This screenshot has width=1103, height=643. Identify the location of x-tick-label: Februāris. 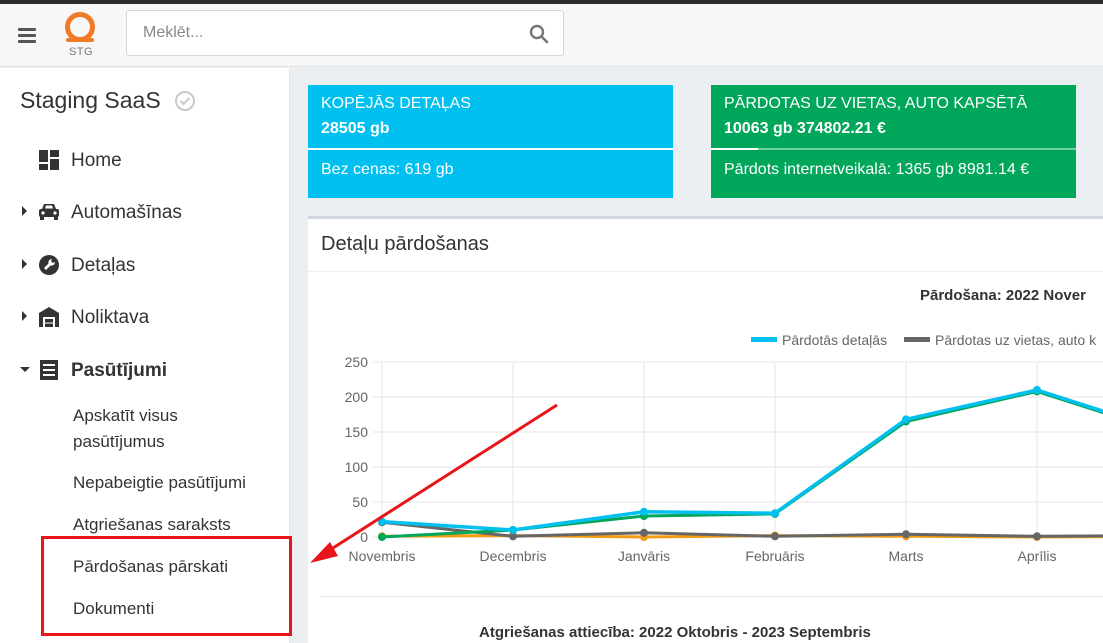
(774, 556).